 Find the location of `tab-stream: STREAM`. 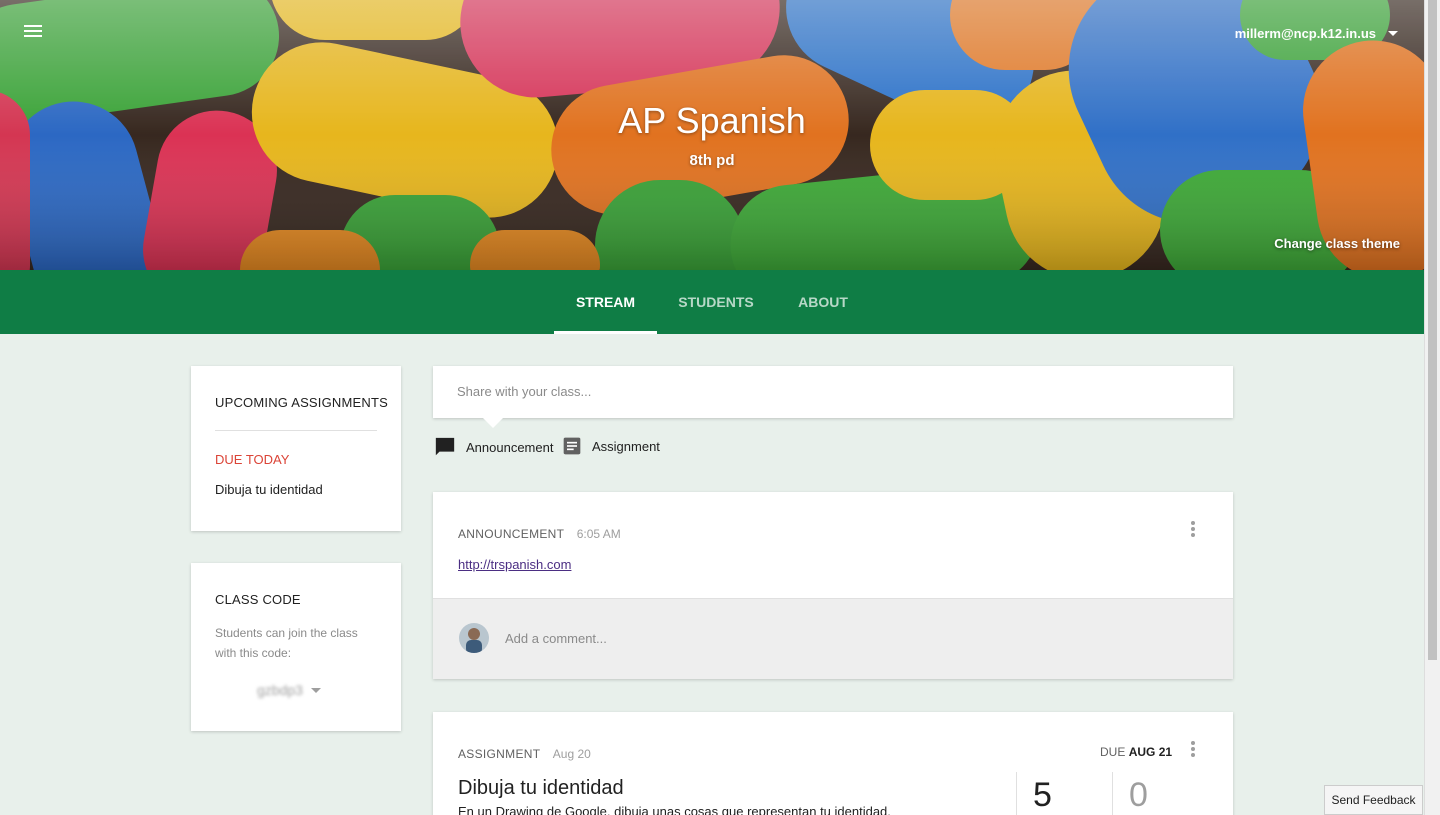

tab-stream: STREAM is located at coordinates (605, 302).